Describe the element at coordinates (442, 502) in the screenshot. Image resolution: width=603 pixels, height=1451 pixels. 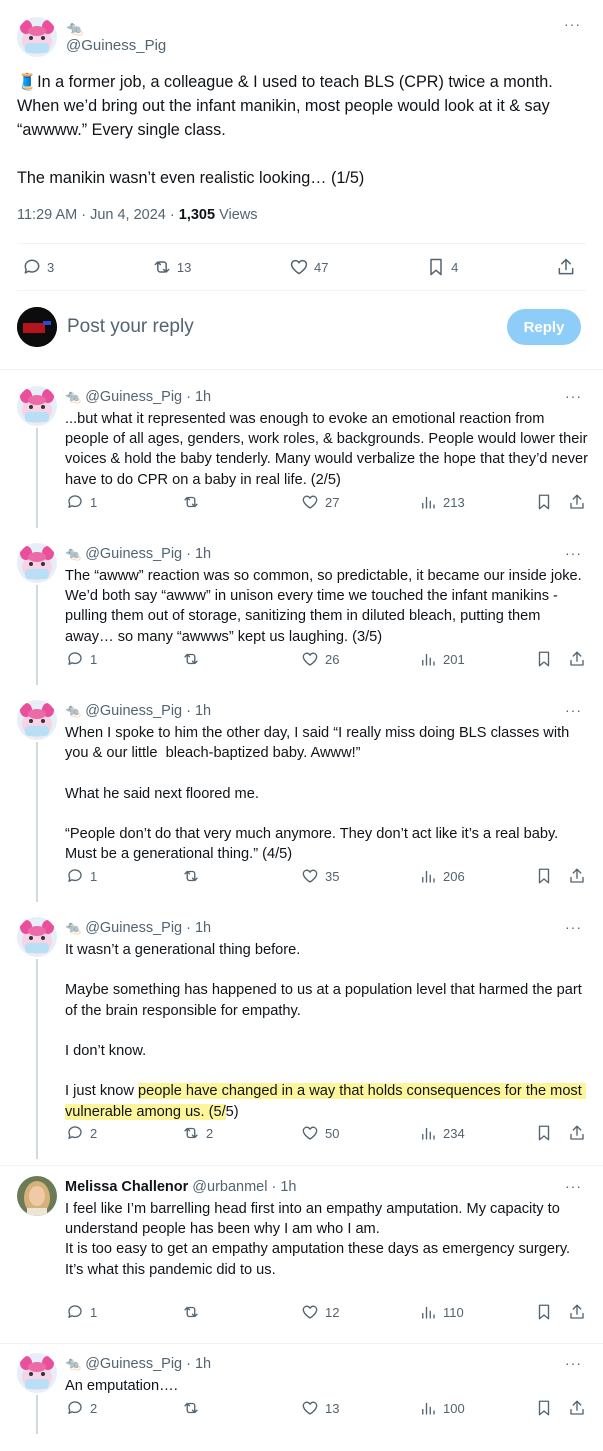
I see `views-action: 213` at that location.